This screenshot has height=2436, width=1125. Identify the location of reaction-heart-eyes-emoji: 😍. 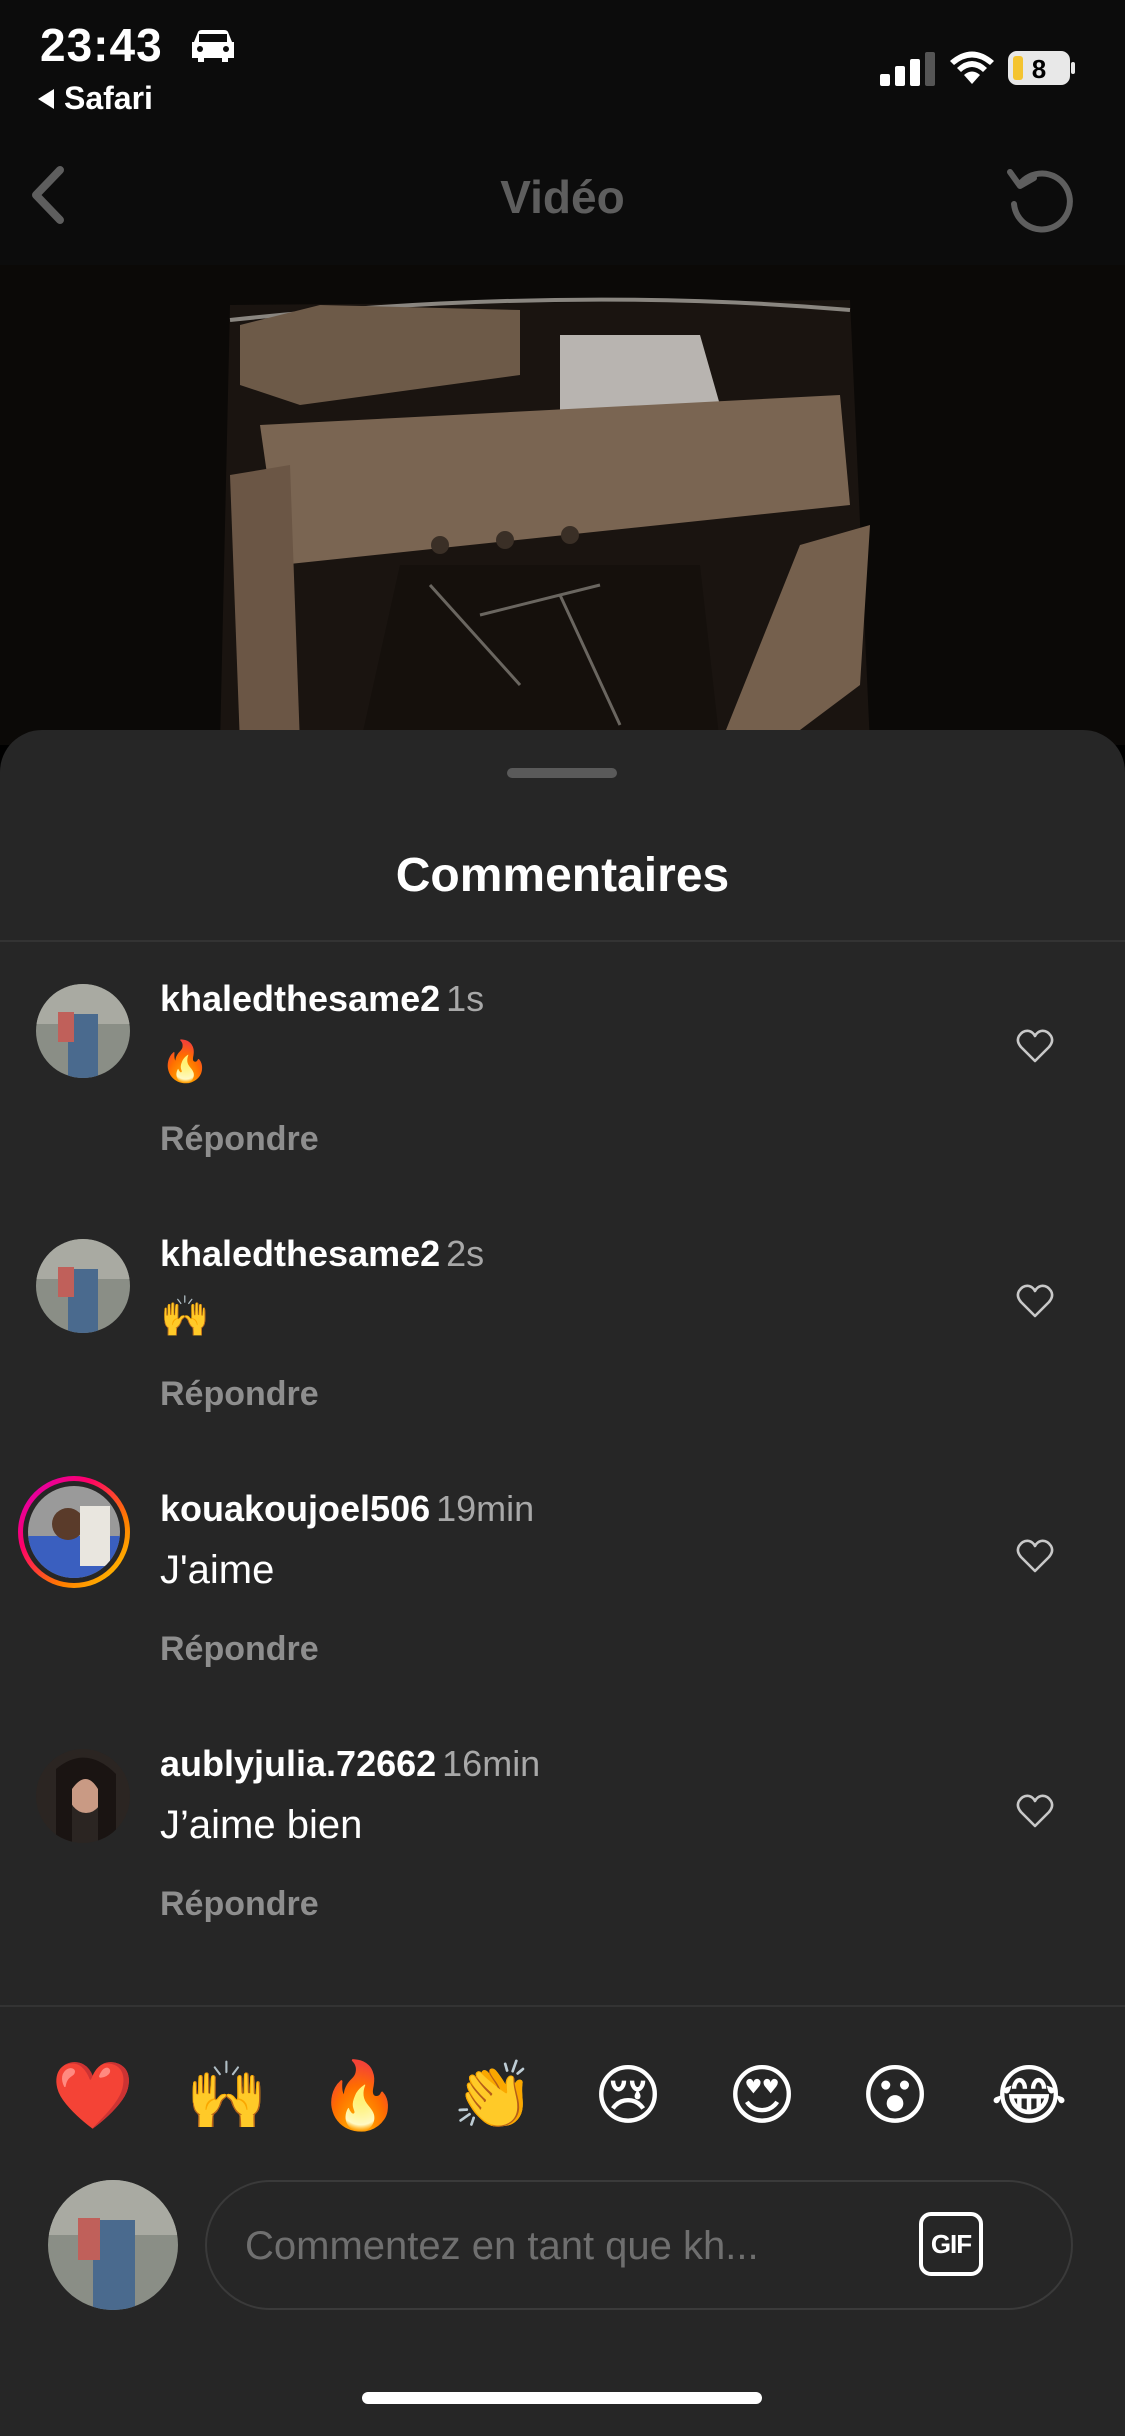
(762, 2095).